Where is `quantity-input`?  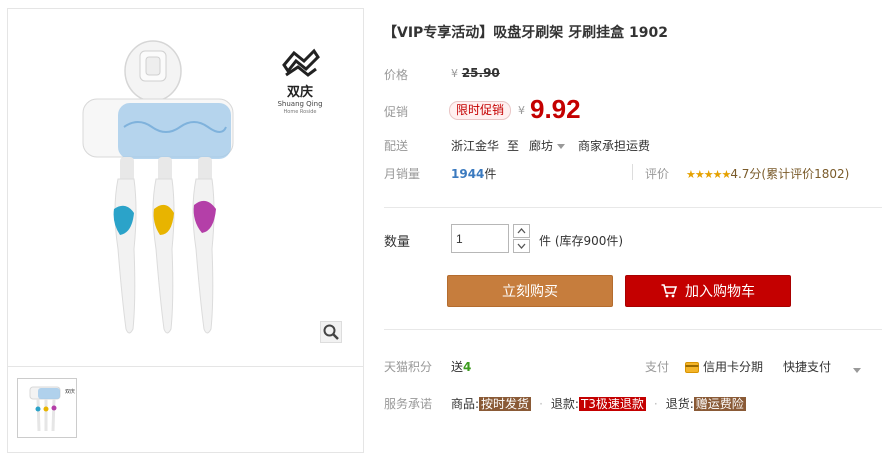 quantity-input is located at coordinates (480, 238).